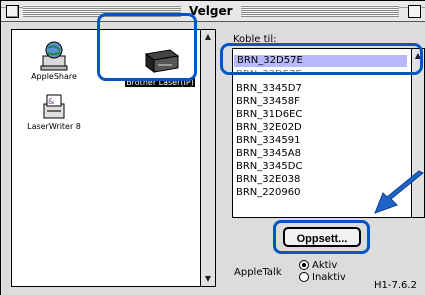 The width and height of the screenshot is (425, 295). I want to click on radio-selected-icon, so click(304, 265).